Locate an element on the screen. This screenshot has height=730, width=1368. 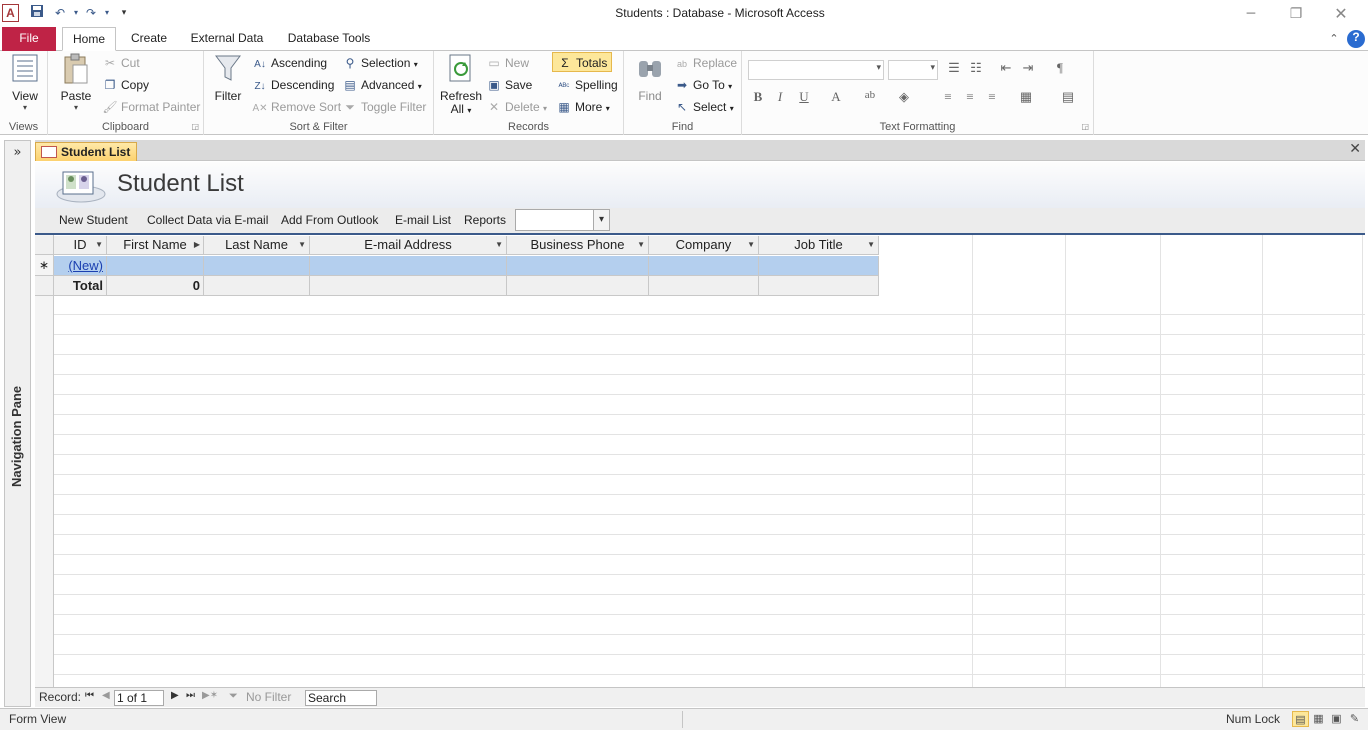
totals-job-title-cell is located at coordinates (819, 286).